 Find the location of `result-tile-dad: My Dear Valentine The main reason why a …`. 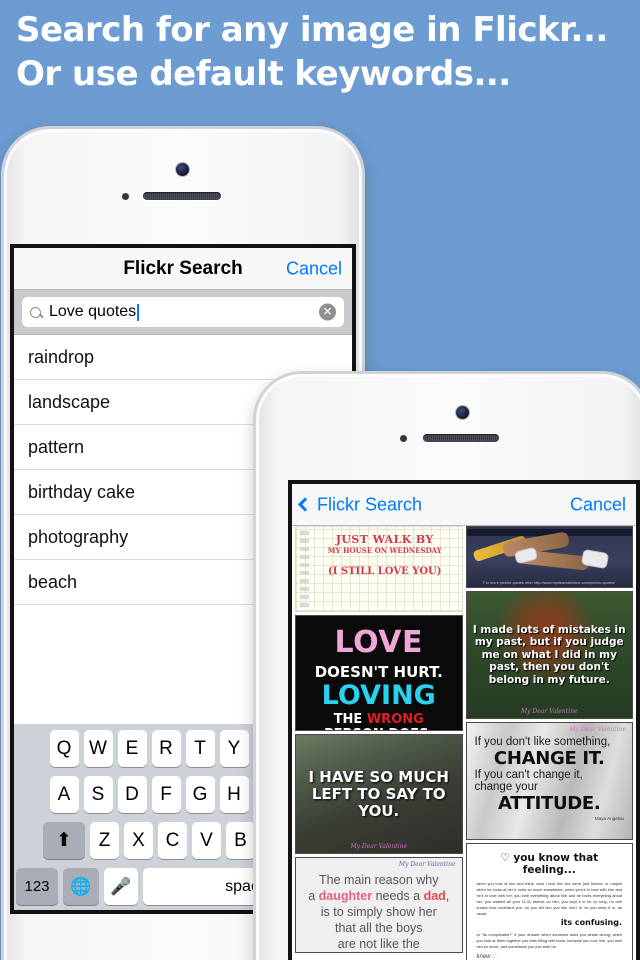

result-tile-dad: My Dear Valentine The main reason why a … is located at coordinates (379, 905).